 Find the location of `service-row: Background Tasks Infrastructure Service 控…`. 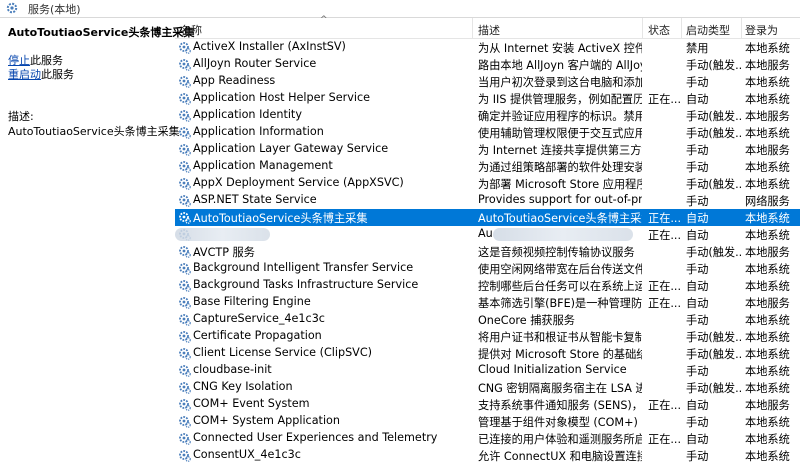

service-row: Background Tasks Infrastructure Service 控… is located at coordinates (487, 285).